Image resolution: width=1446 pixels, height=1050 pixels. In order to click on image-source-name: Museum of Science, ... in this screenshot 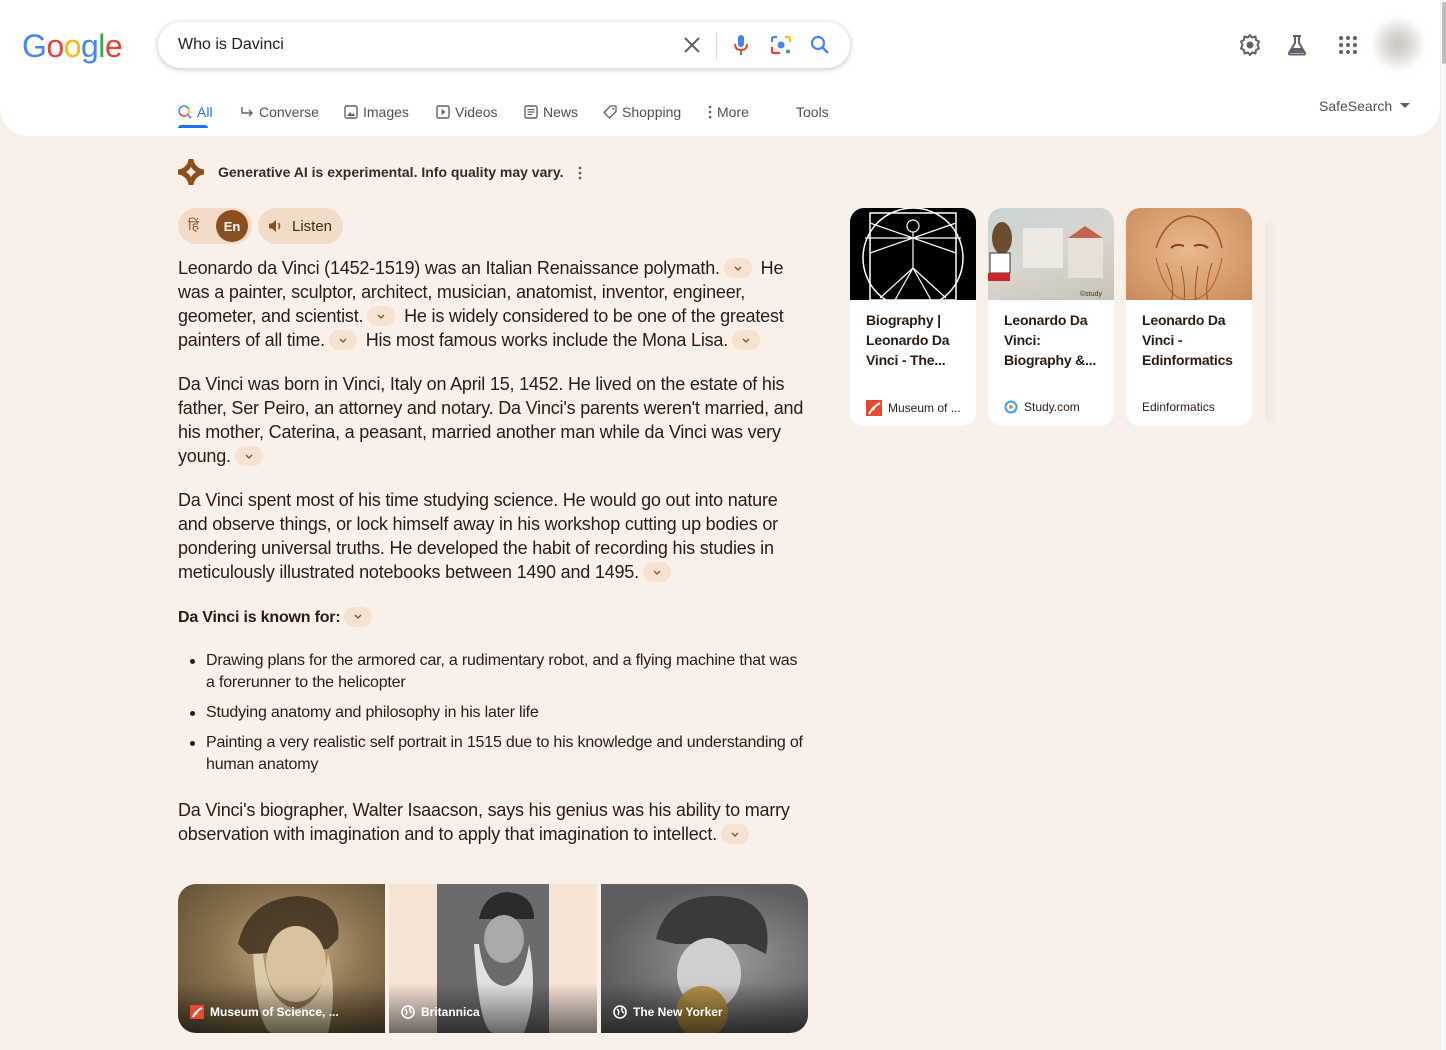, I will do `click(274, 1012)`.